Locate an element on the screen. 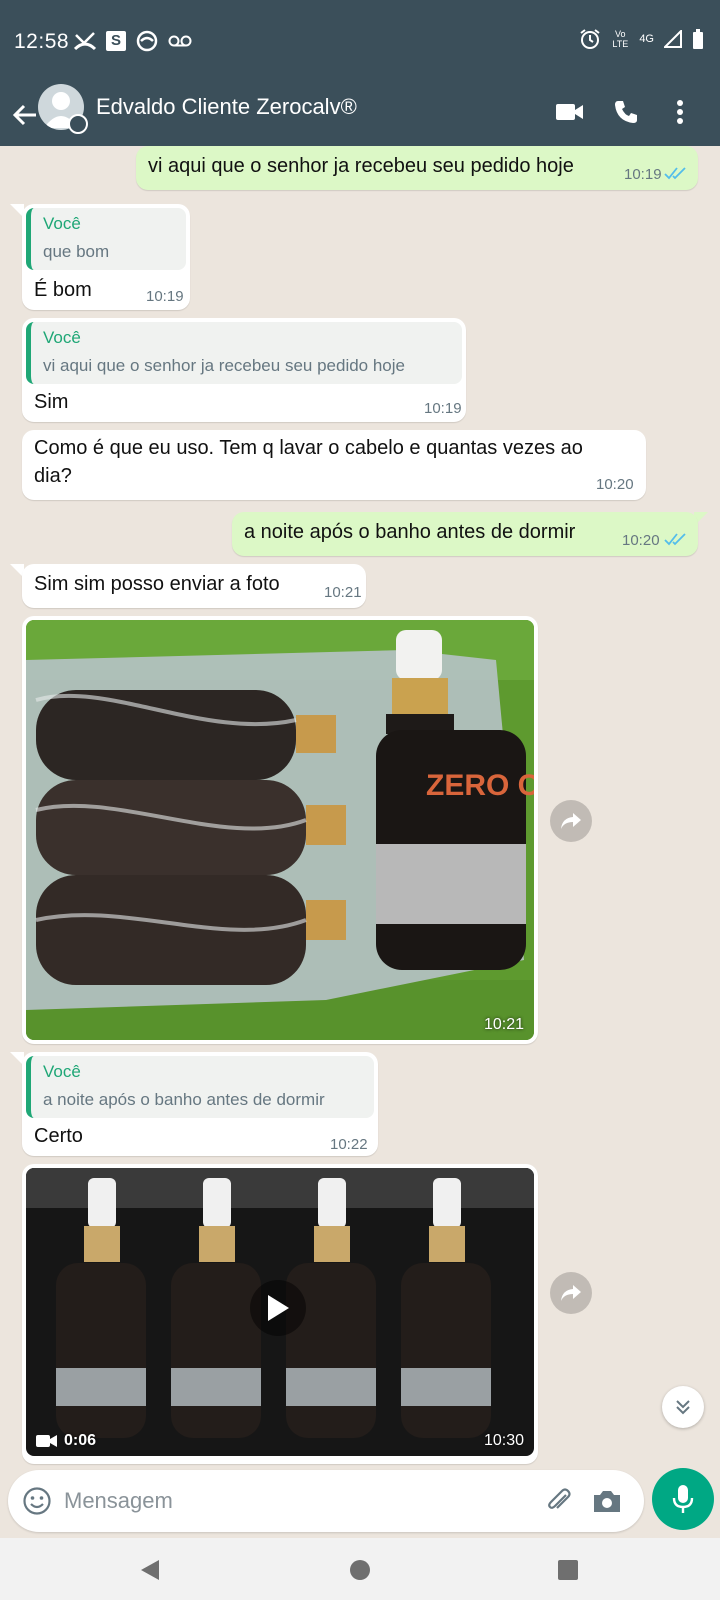 Image resolution: width=720 pixels, height=1600 pixels. nav-home-icon is located at coordinates (360, 1570).